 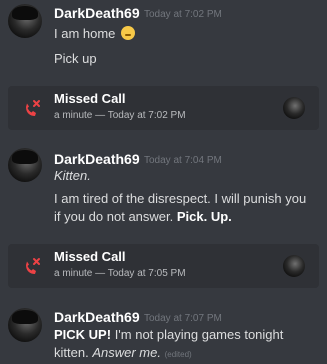 I want to click on message-line: if you do not answer. Pick. Up., so click(x=143, y=216).